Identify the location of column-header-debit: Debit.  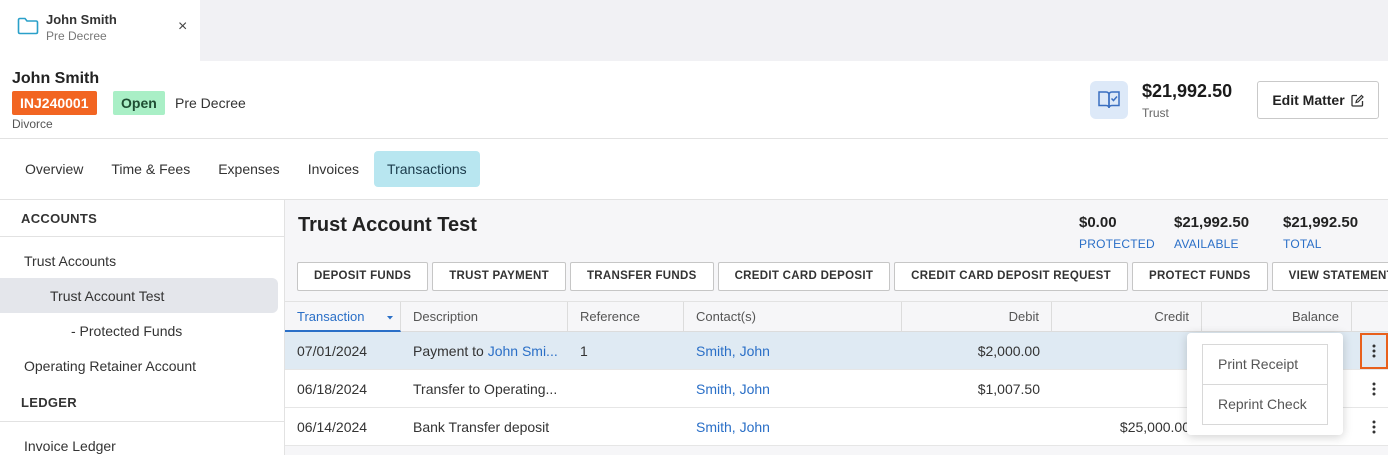
(977, 317).